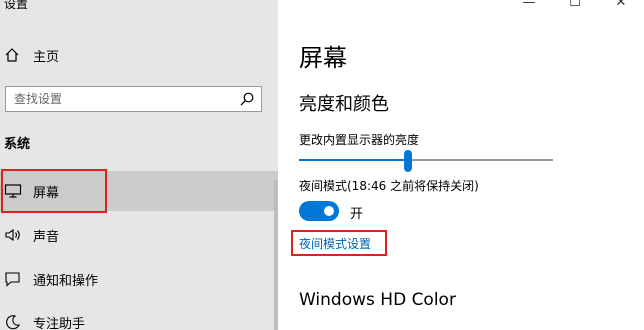 The height and width of the screenshot is (330, 644). Describe the element at coordinates (389, 186) in the screenshot. I see `night-light-label: 夜间模式(18:46 之前将保持关闭)` at that location.